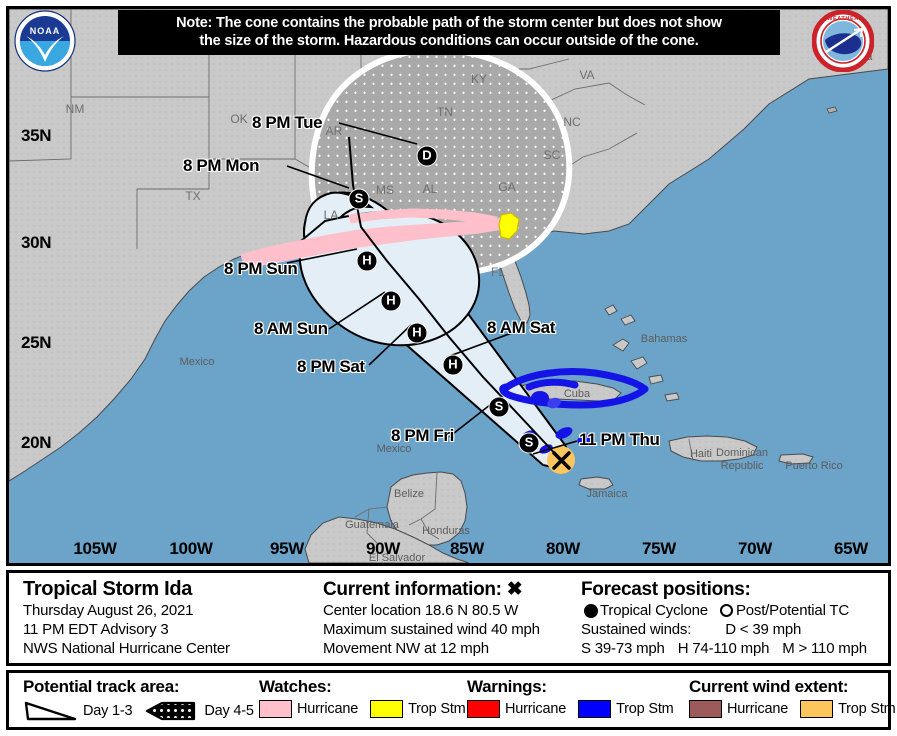 The width and height of the screenshot is (897, 736). I want to click on geo-label-ok: OK, so click(239, 119).